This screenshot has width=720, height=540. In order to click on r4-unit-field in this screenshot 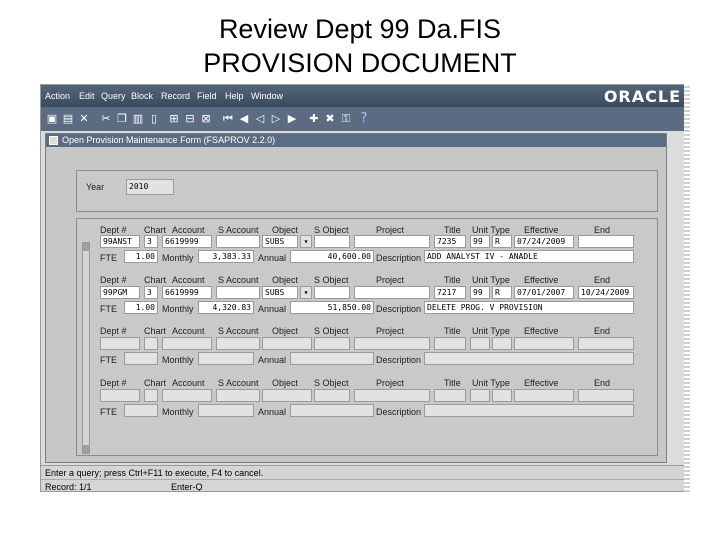, I will do `click(480, 395)`.